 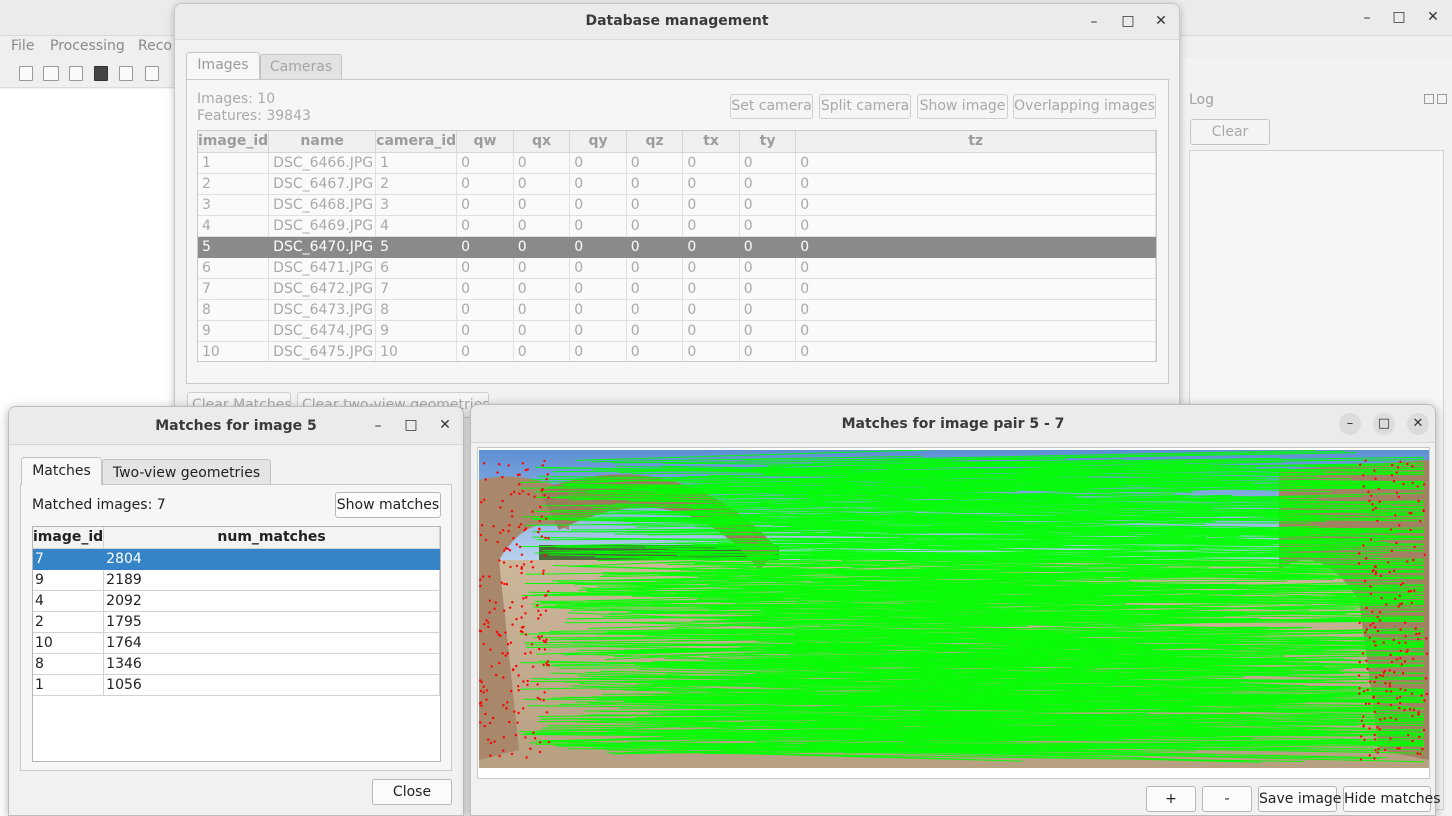 I want to click on column-header-tx: tx, so click(x=711, y=142).